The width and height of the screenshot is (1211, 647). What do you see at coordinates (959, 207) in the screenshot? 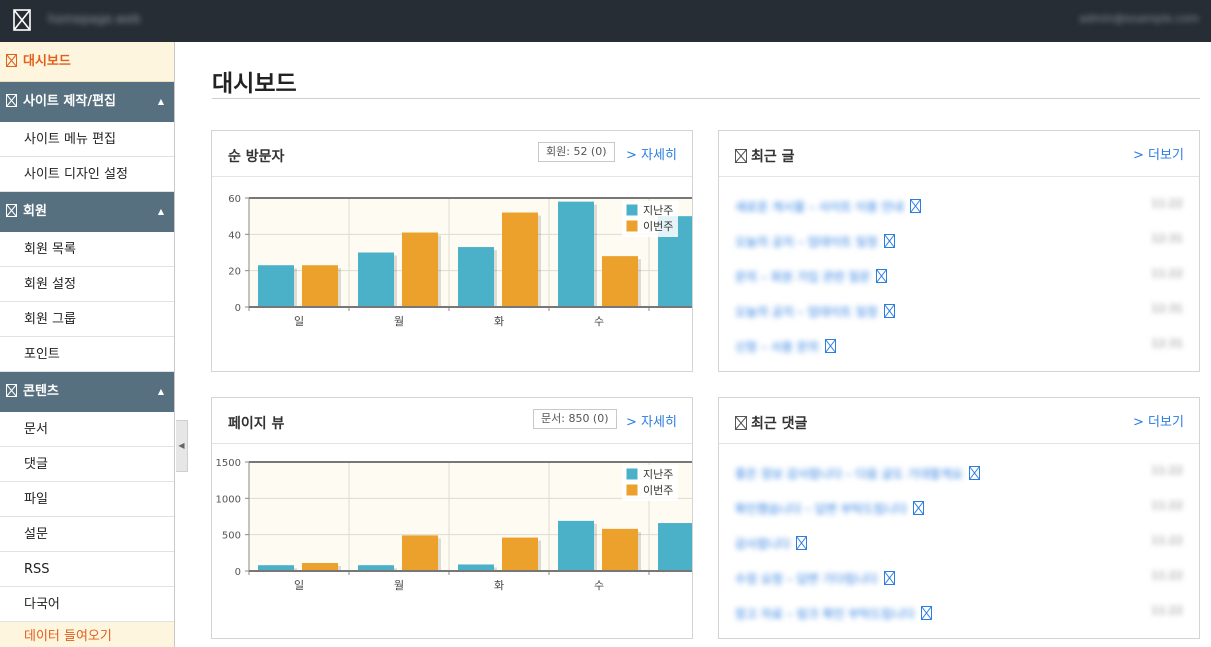
I see `recent-post-item: 새로운 게시물 – 사이트 이용 안내 11:22` at bounding box center [959, 207].